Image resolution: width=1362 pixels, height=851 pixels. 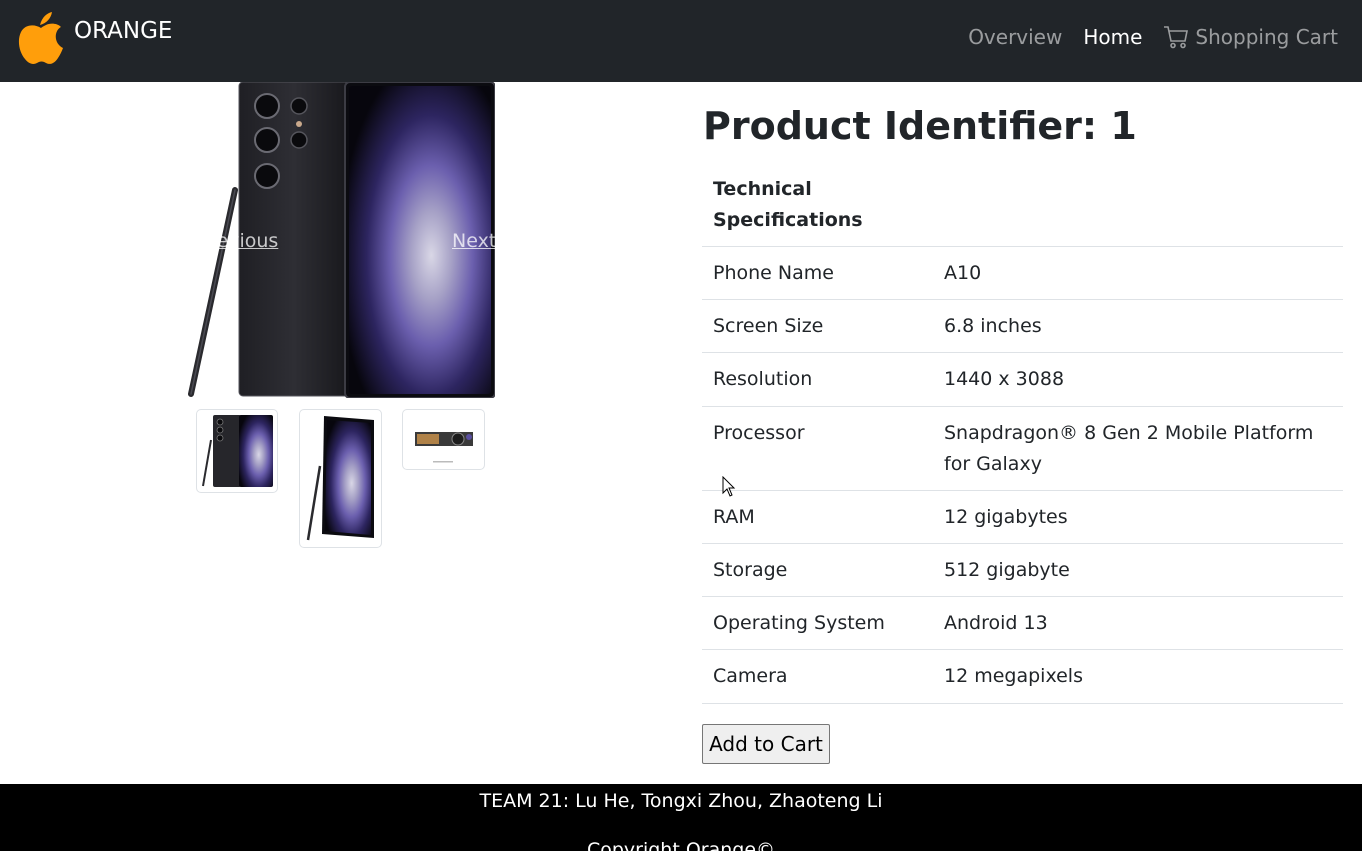 I want to click on nav-shopping-cart-label: Shopping Cart, so click(x=1266, y=37).